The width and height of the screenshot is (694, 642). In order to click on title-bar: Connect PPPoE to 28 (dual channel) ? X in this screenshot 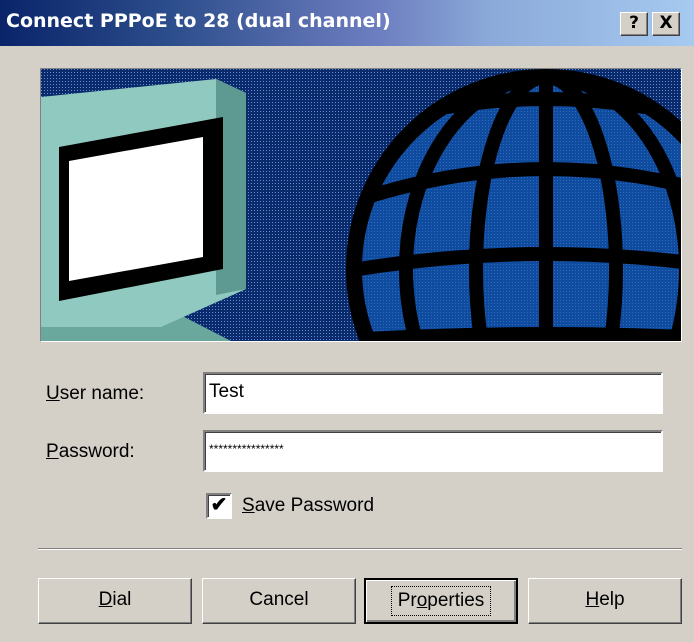, I will do `click(347, 23)`.